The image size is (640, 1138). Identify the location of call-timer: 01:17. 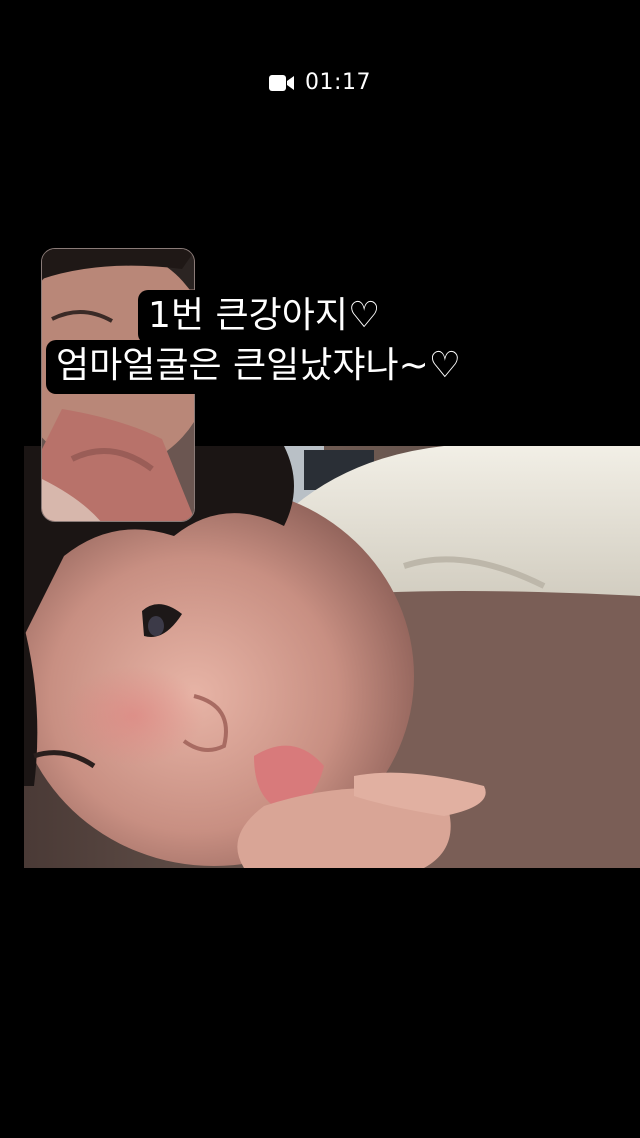
(338, 82).